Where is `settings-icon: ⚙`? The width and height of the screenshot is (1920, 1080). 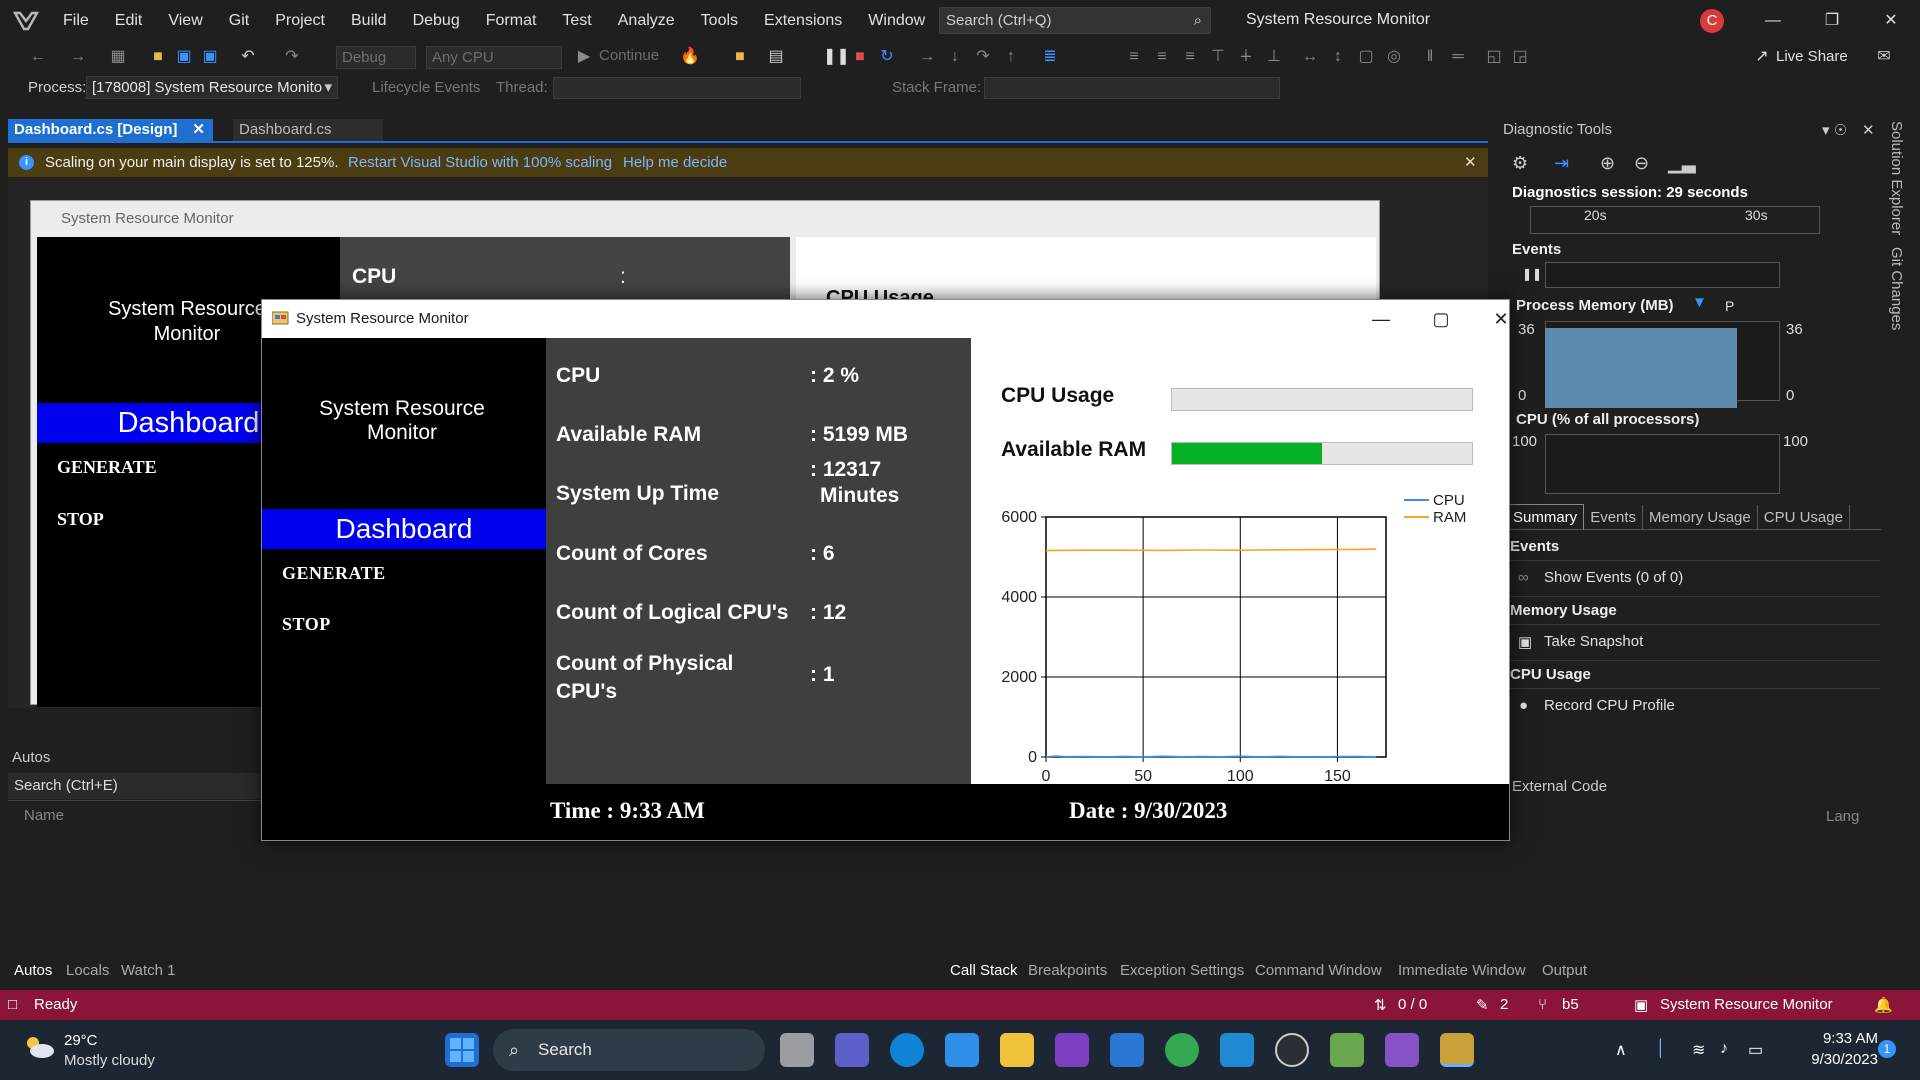
settings-icon: ⚙ is located at coordinates (1520, 163).